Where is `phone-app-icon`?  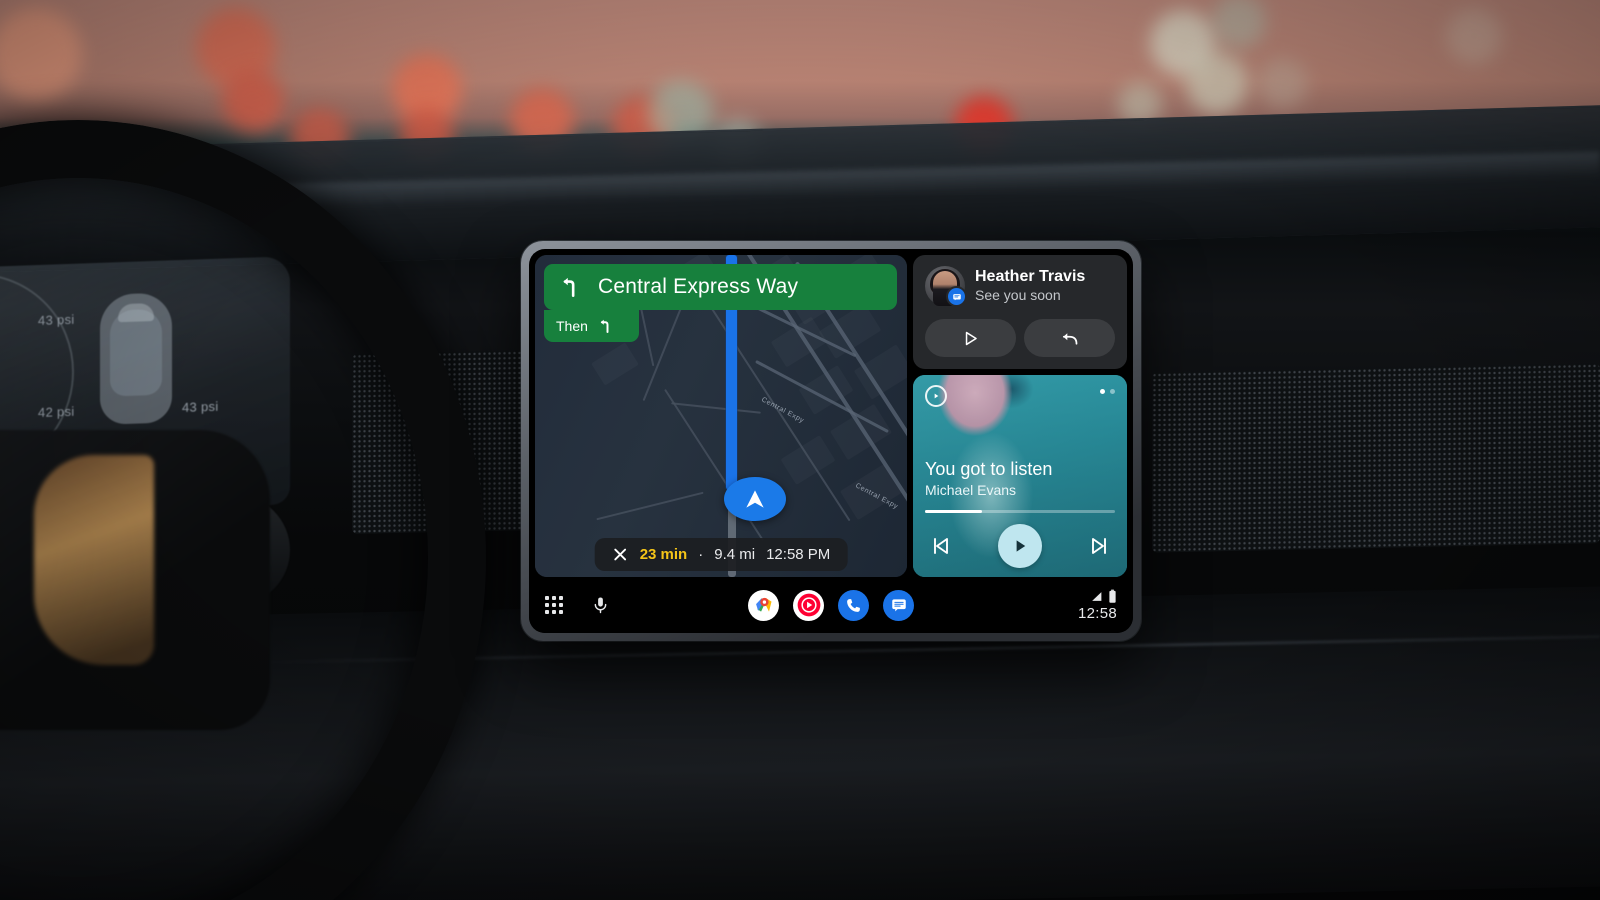
phone-app-icon is located at coordinates (853, 605).